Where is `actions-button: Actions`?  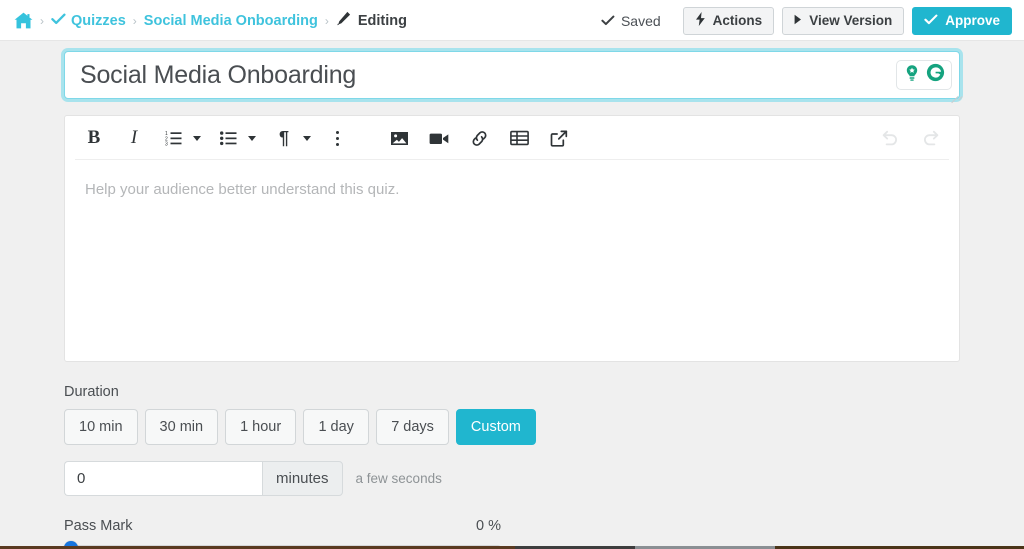 actions-button: Actions is located at coordinates (728, 20).